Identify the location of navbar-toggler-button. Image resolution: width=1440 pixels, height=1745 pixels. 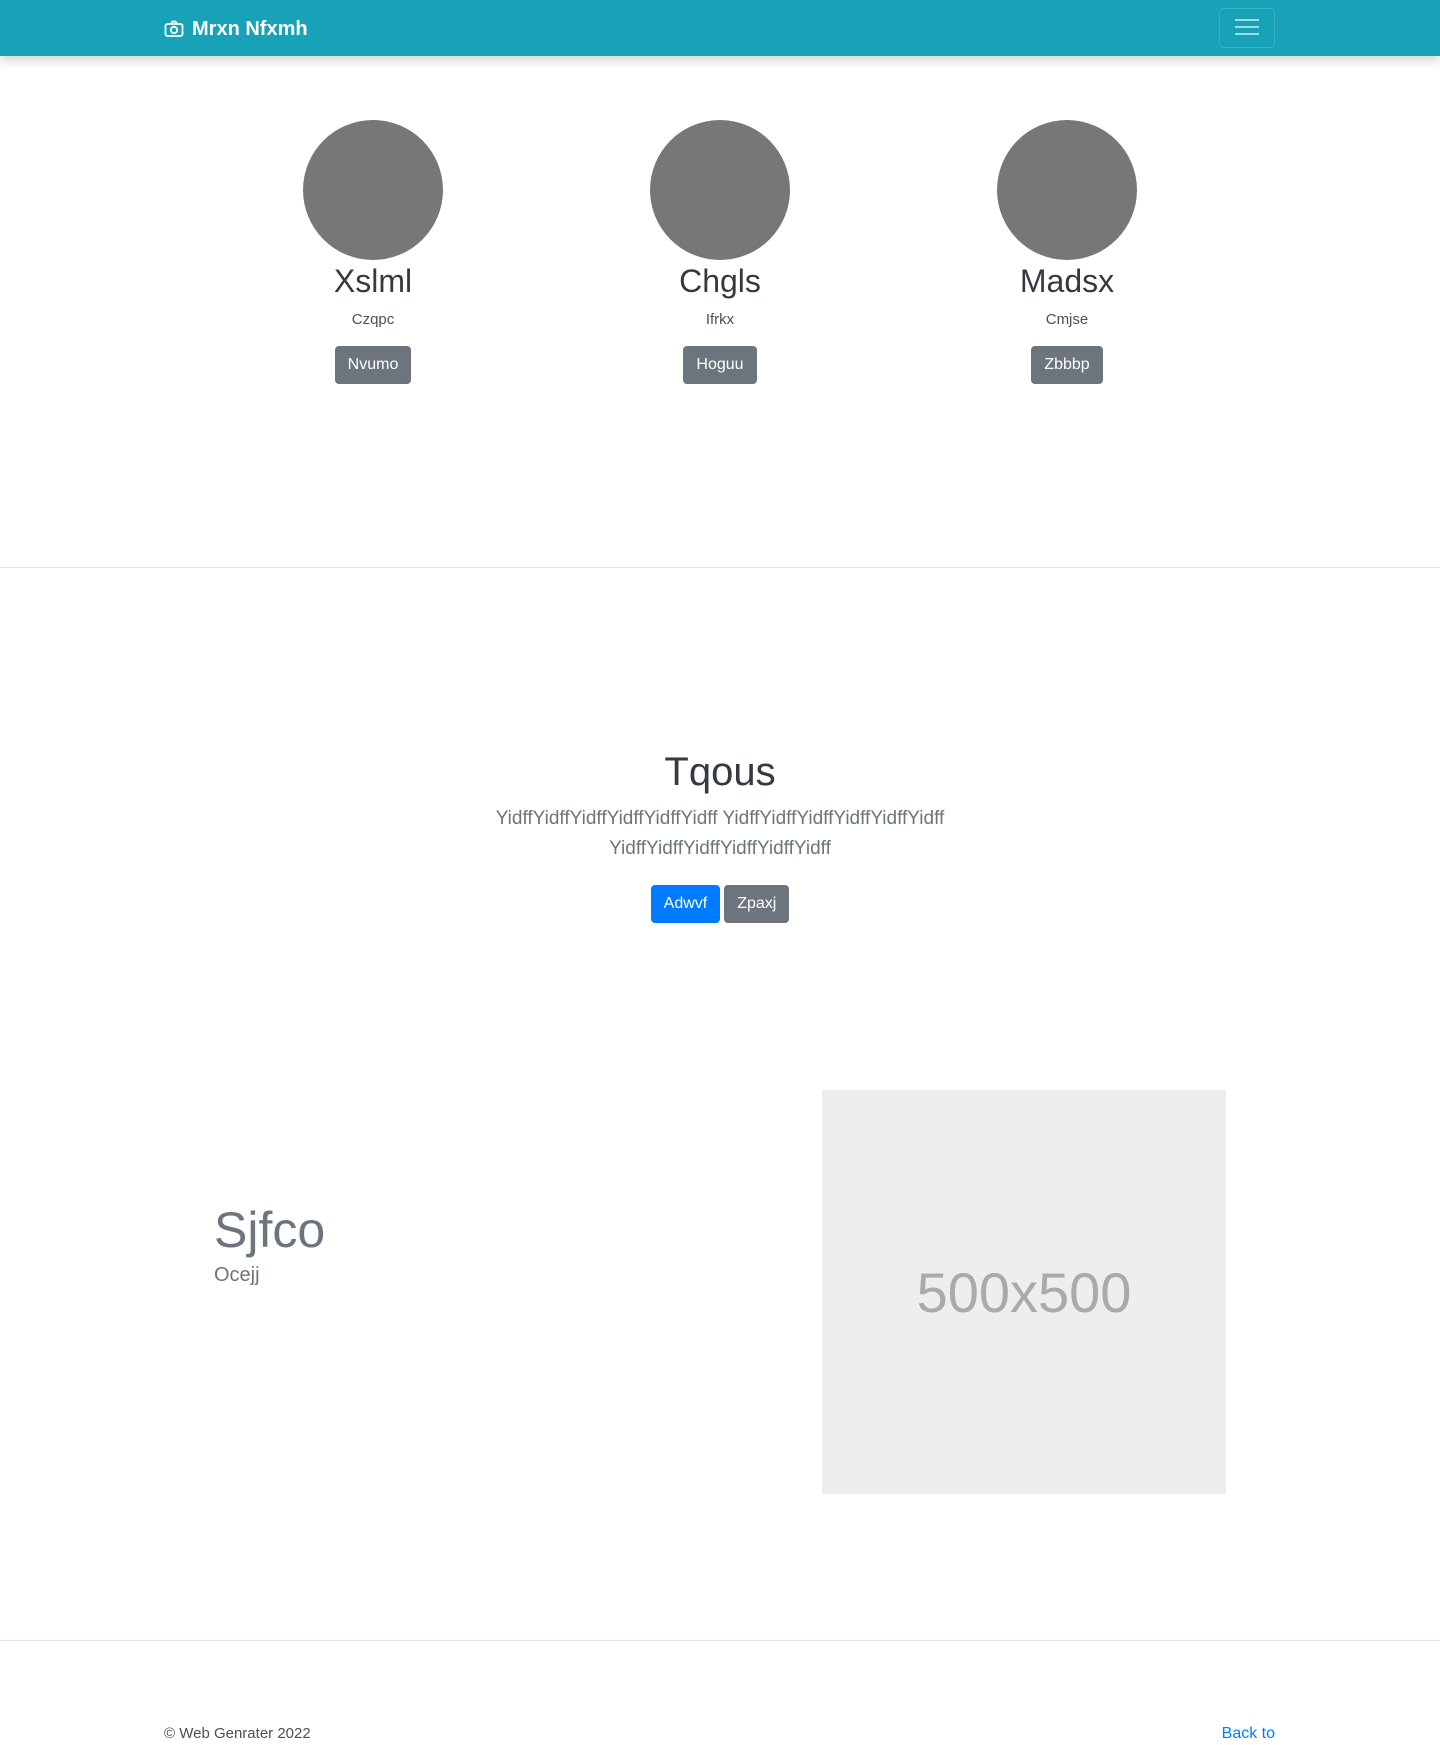
(1247, 28).